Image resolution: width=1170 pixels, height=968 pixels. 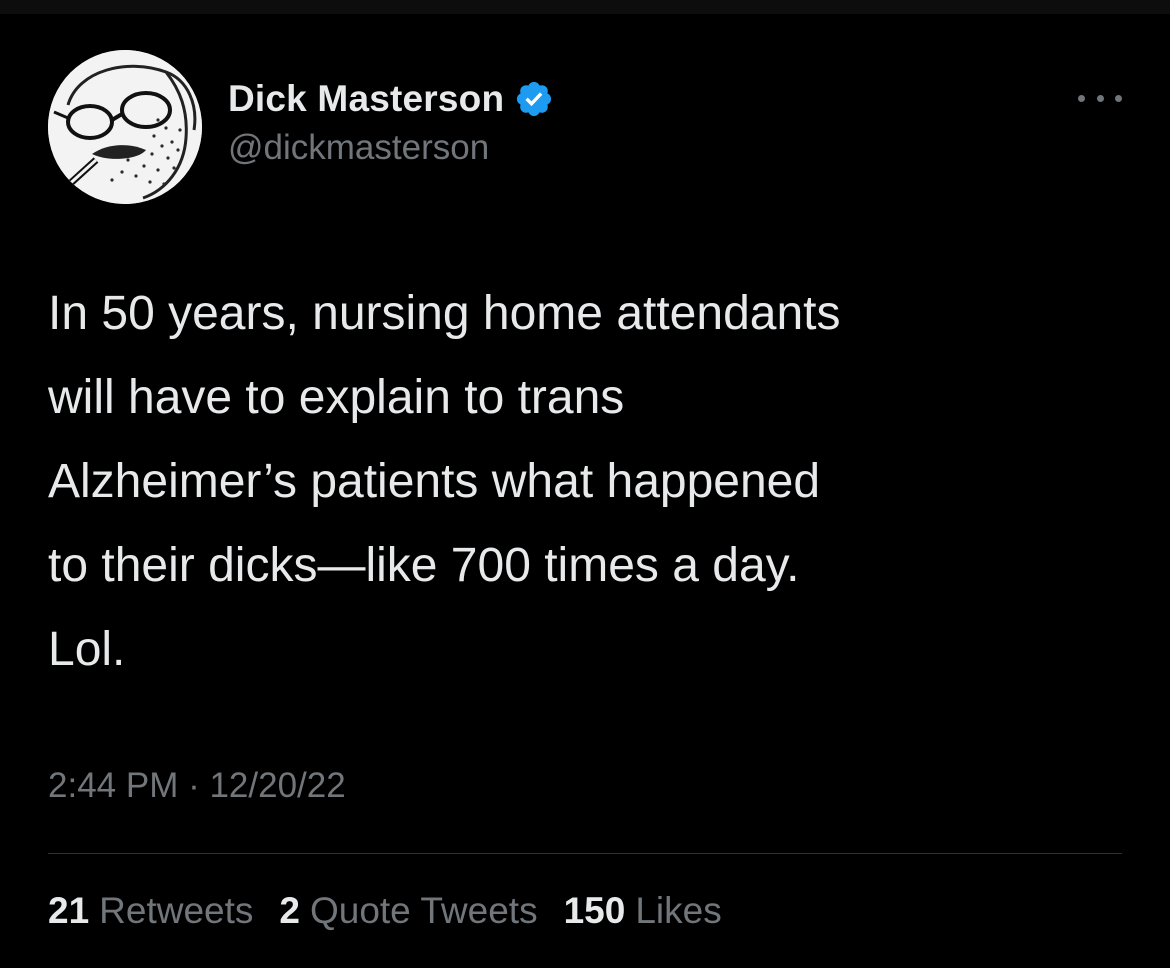 What do you see at coordinates (69, 910) in the screenshot?
I see `retweets-count: 21` at bounding box center [69, 910].